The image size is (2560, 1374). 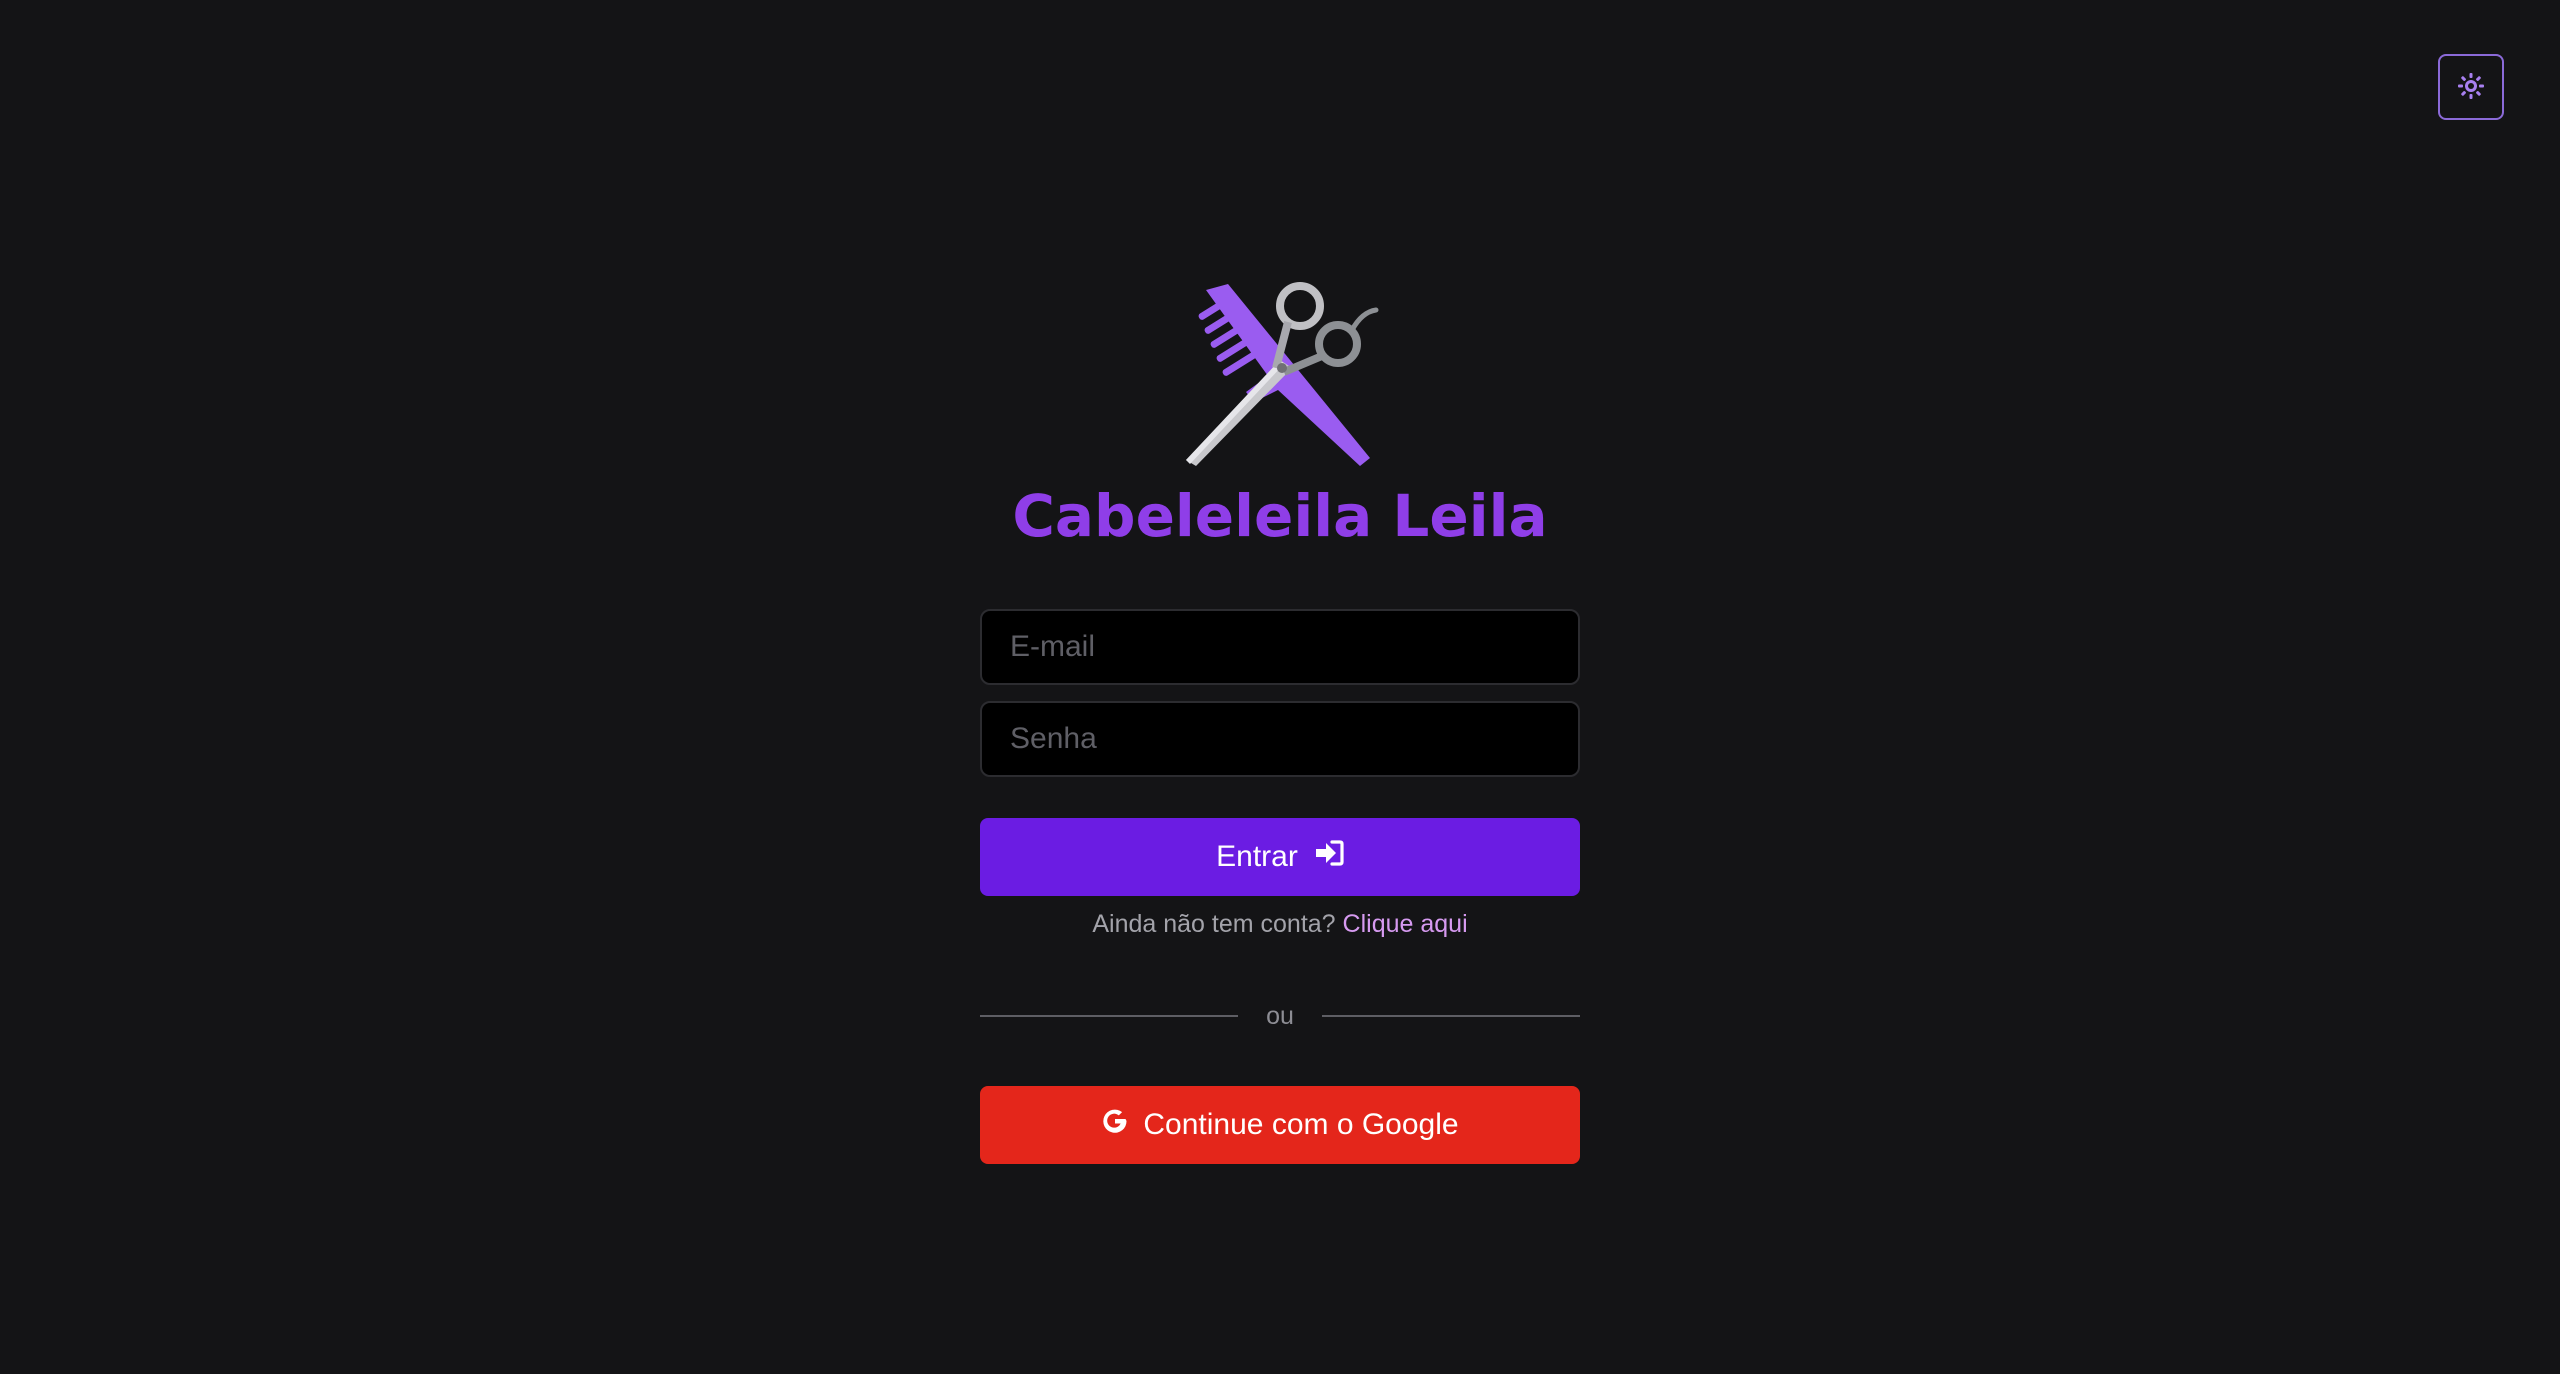 I want to click on google-signin-button: Continue com o Google, so click(x=1280, y=1125).